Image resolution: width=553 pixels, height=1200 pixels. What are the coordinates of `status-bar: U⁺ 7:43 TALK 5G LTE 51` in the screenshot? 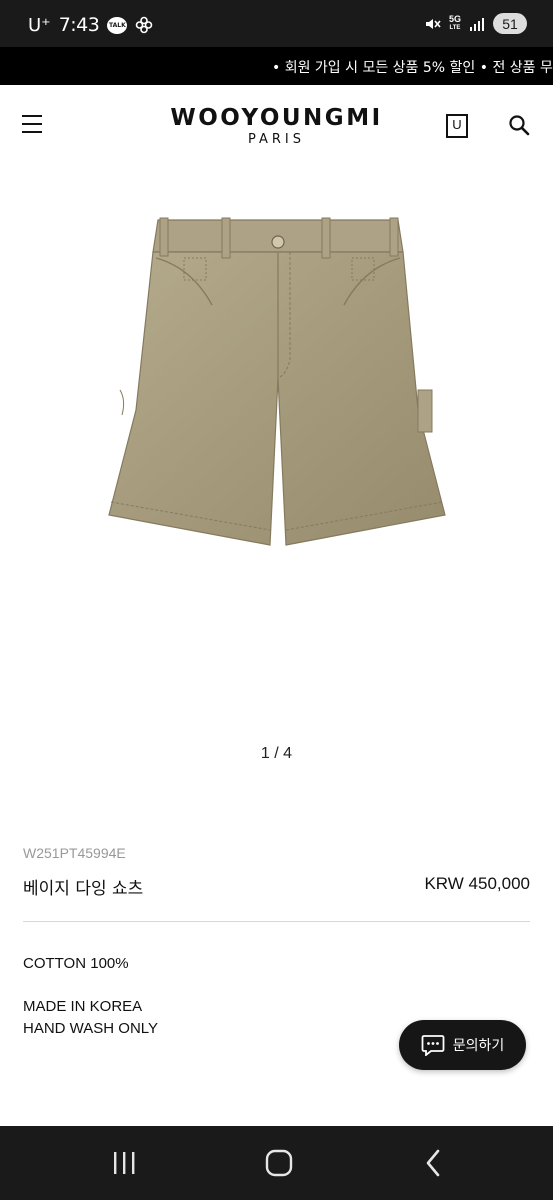 It's located at (276, 23).